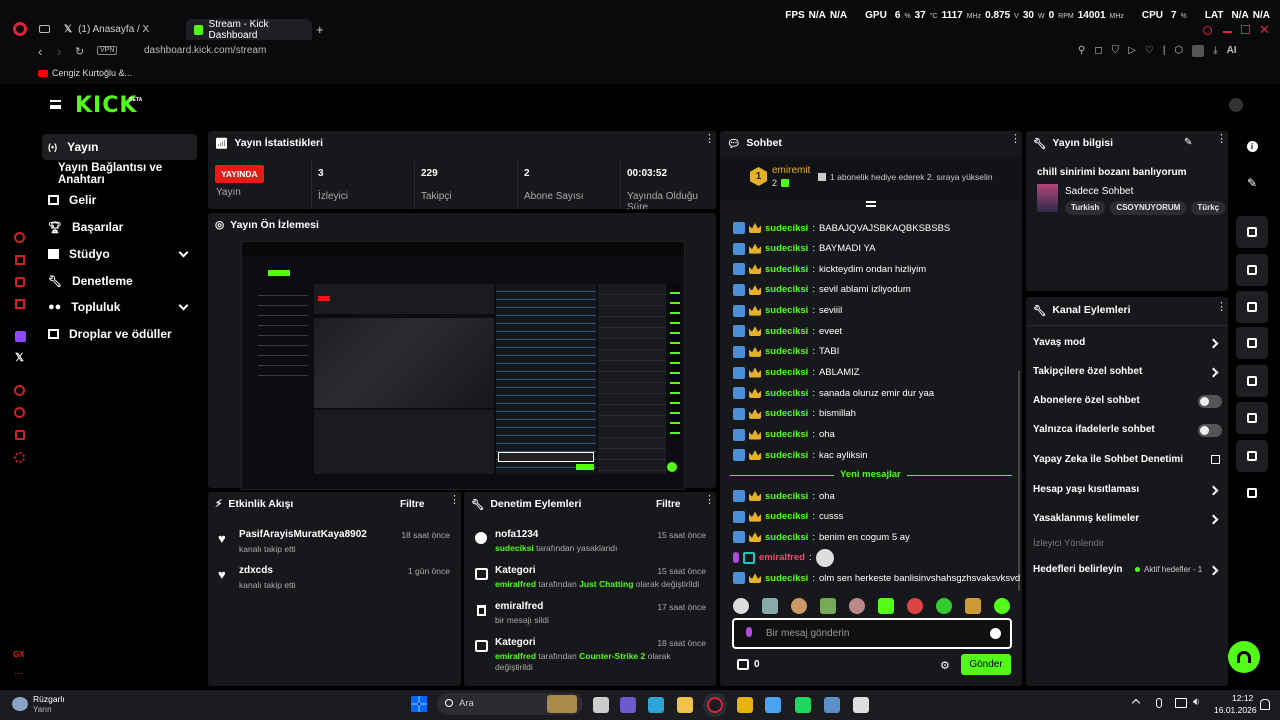  I want to click on mic-icon, so click(749, 632).